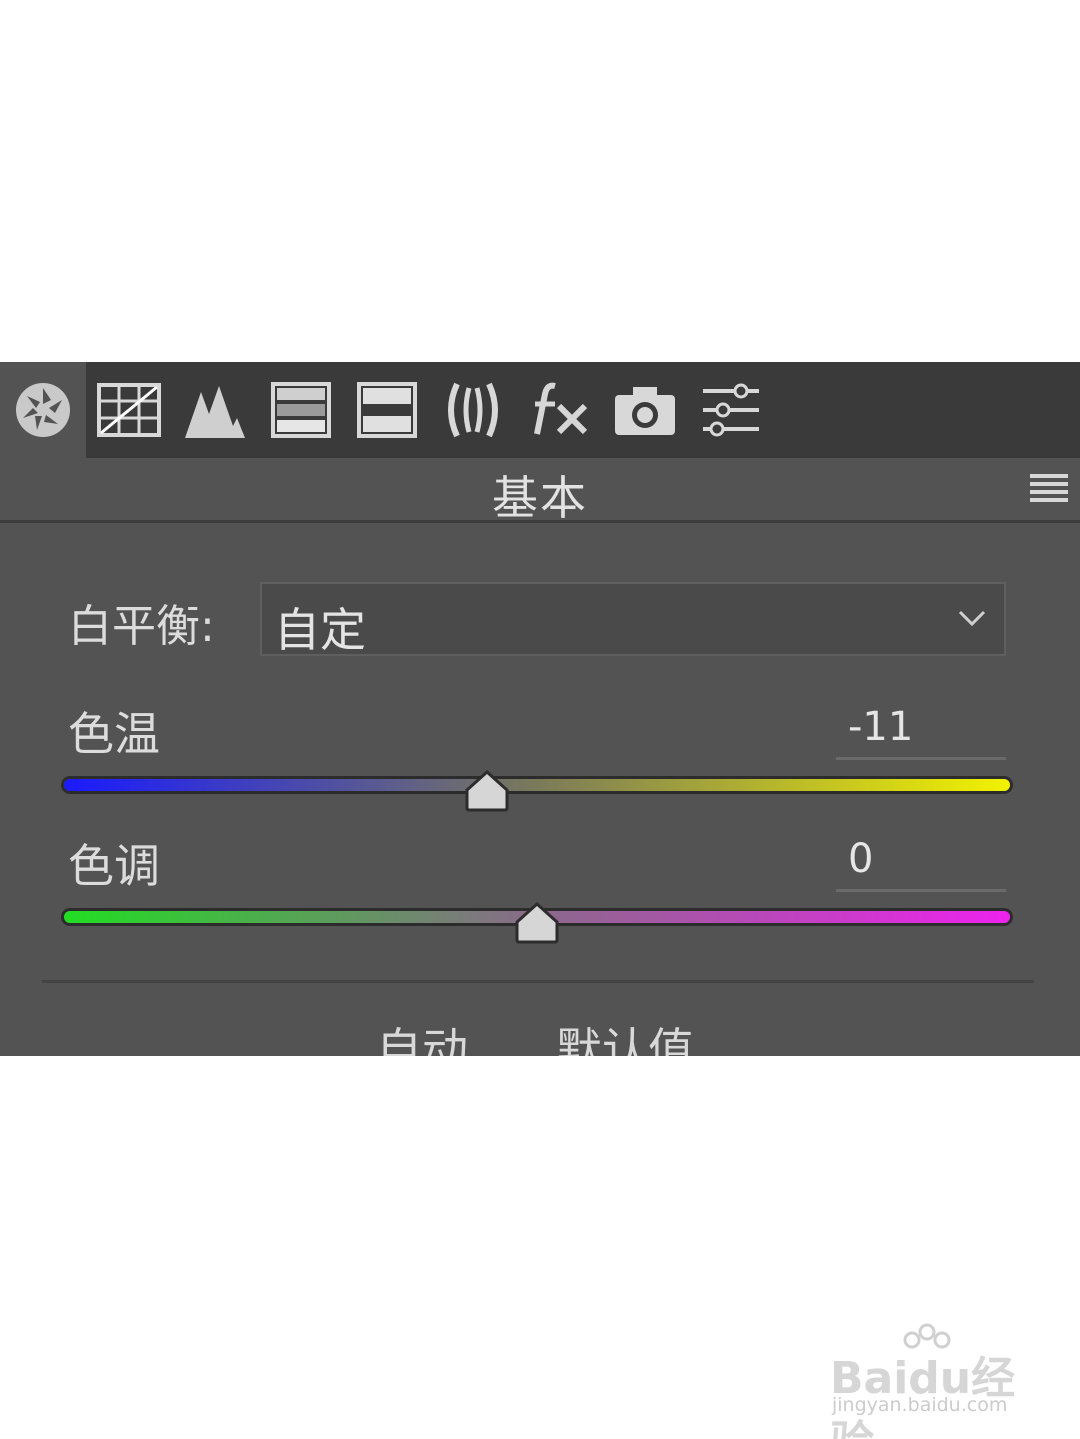 The height and width of the screenshot is (1439, 1080). I want to click on section-divider, so click(538, 981).